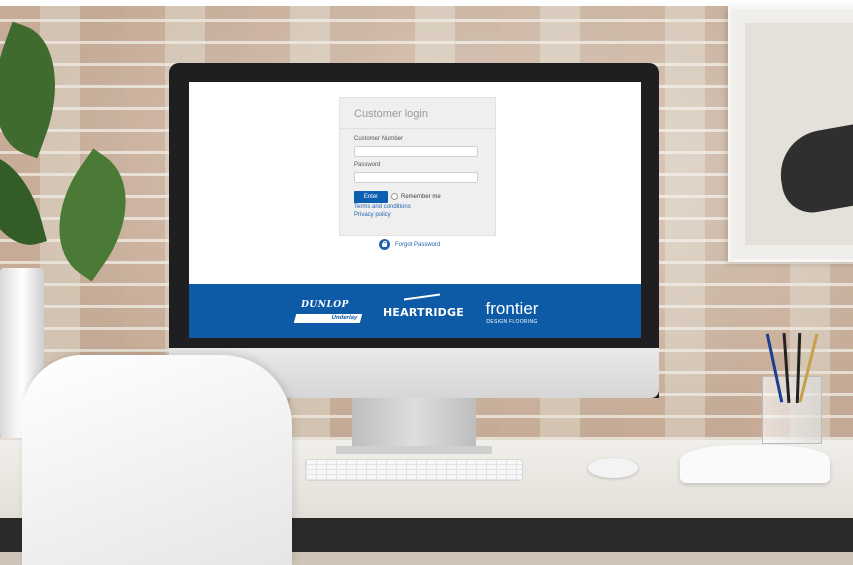 The height and width of the screenshot is (565, 853). Describe the element at coordinates (426, 3) in the screenshot. I see `top-strip` at that location.